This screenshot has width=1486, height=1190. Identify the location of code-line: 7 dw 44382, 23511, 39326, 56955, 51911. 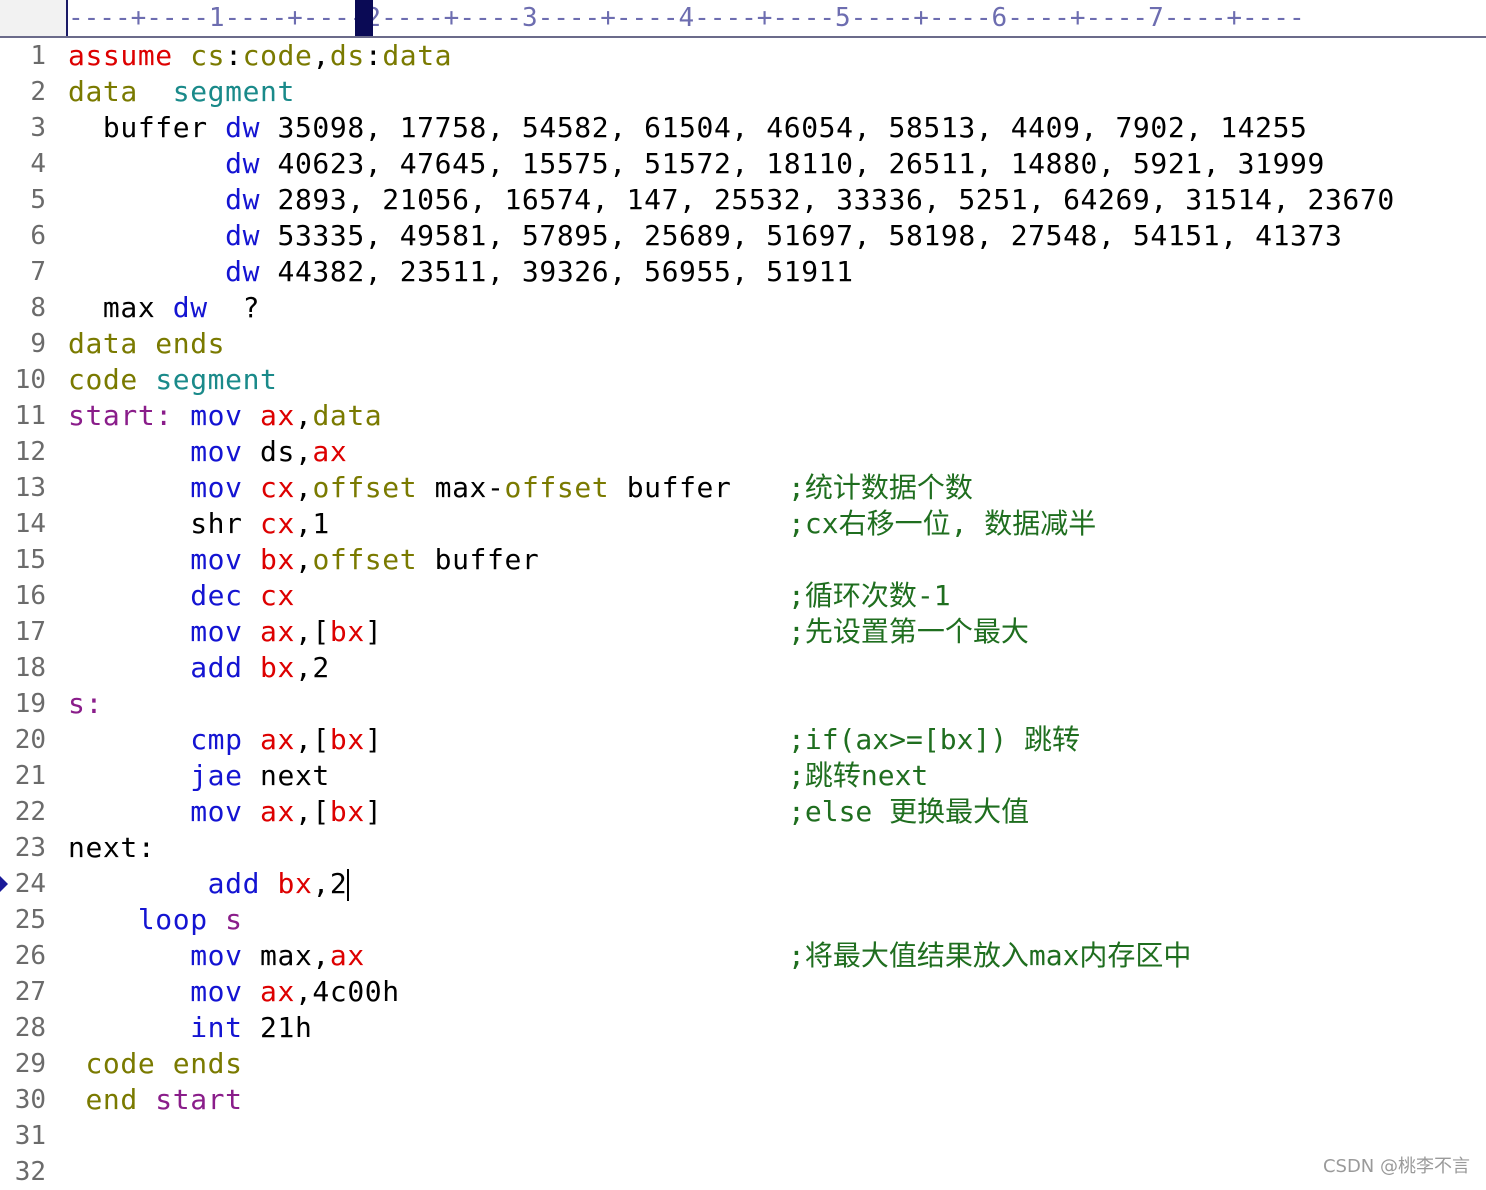
(743, 272).